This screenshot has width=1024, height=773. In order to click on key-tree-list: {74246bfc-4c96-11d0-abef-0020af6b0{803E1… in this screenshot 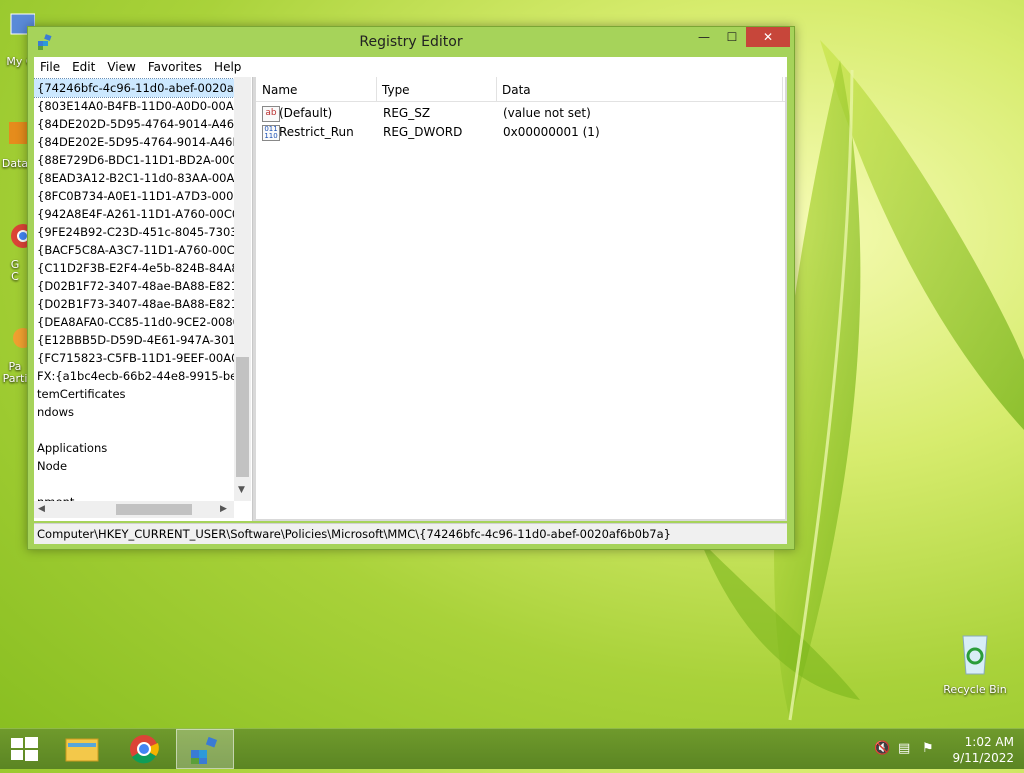, I will do `click(134, 294)`.